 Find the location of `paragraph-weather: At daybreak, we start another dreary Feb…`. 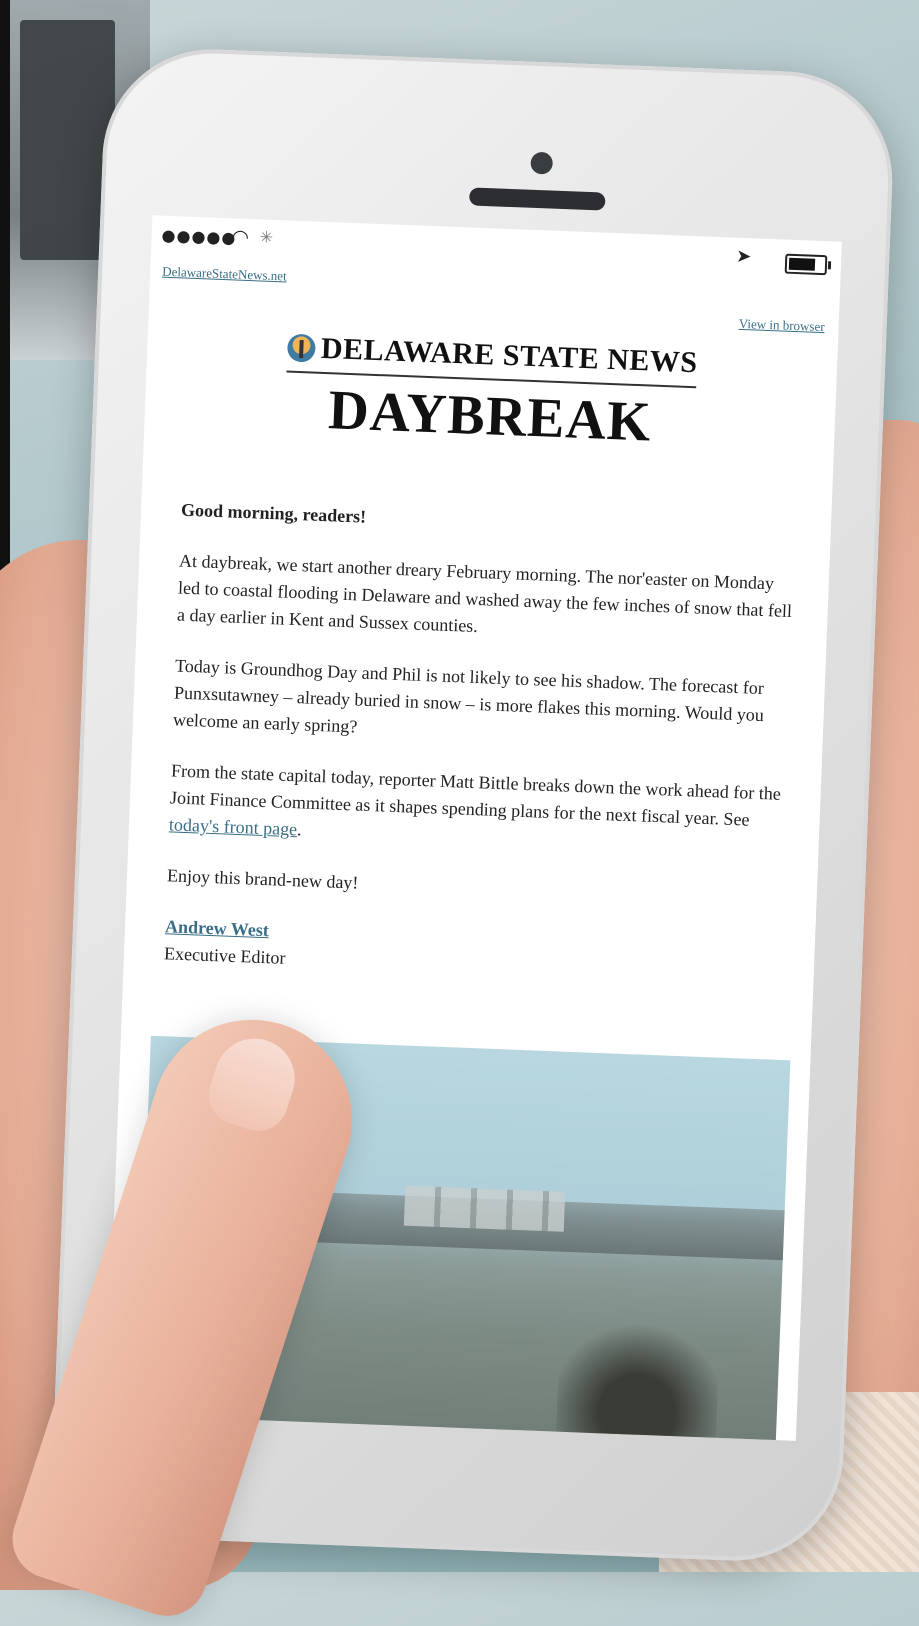

paragraph-weather: At daybreak, we start another dreary Feb… is located at coordinates (484, 593).